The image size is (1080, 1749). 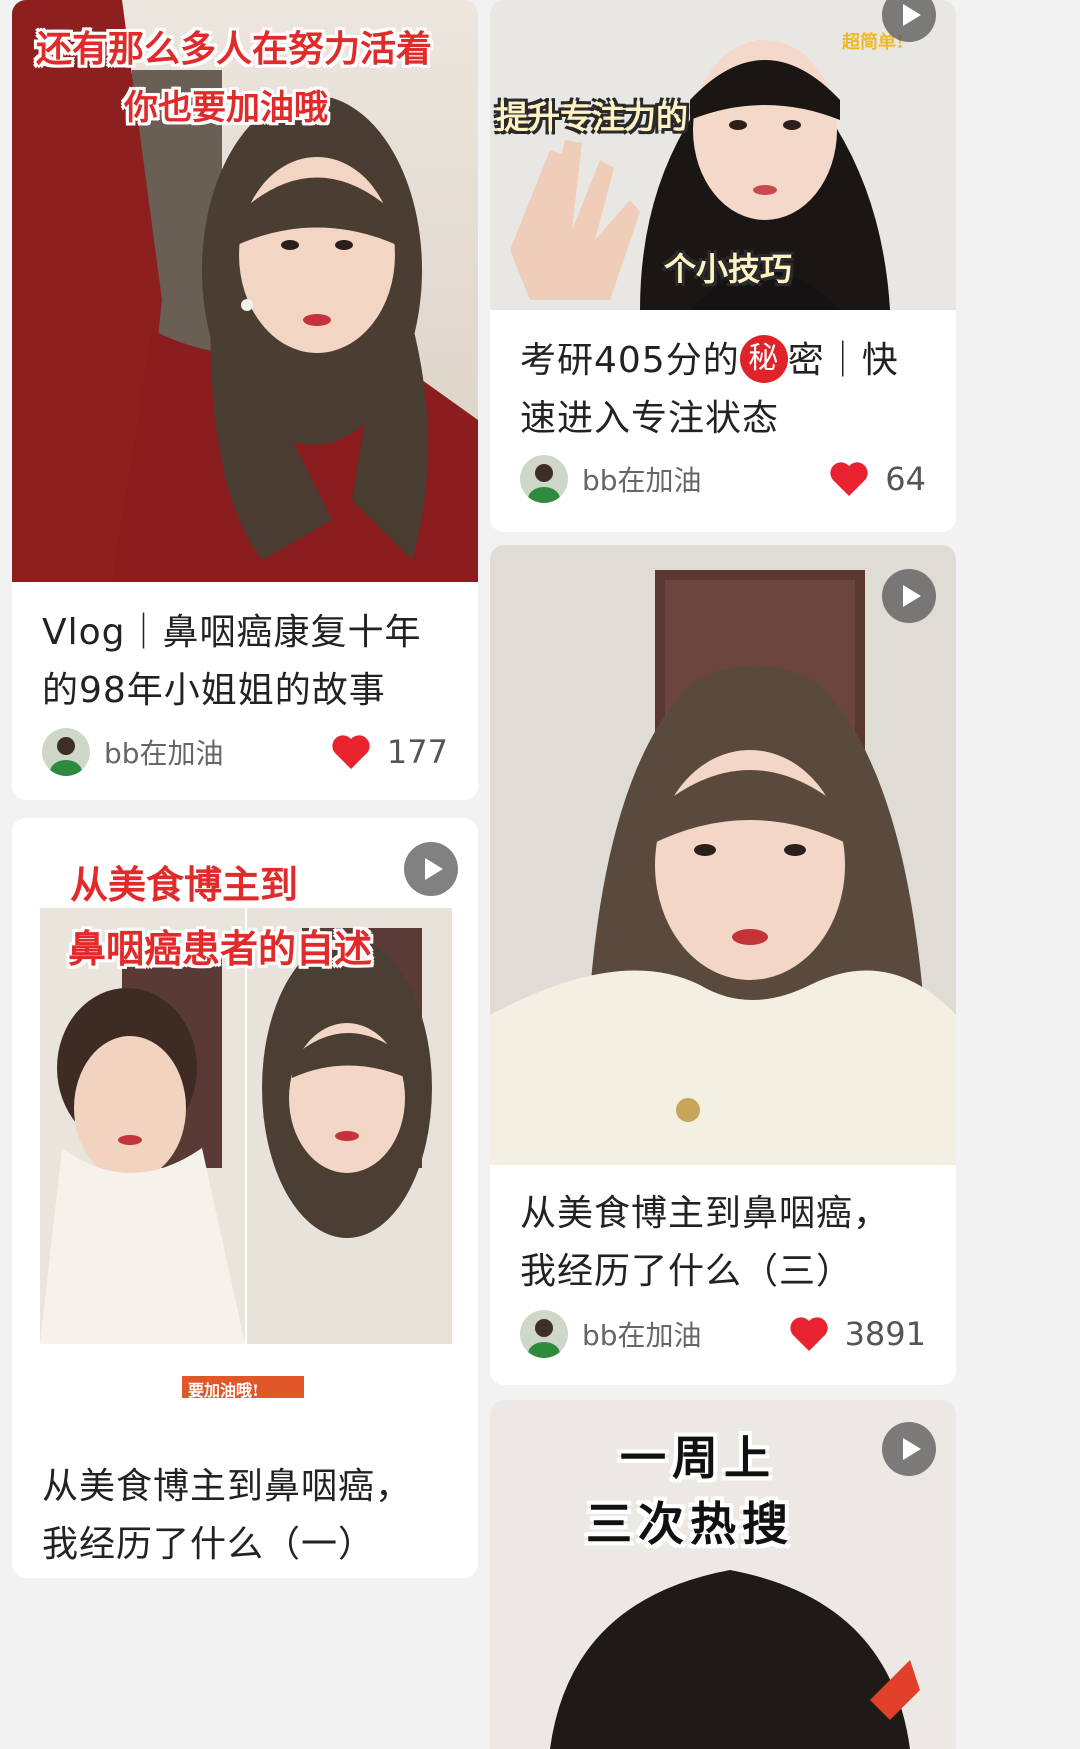 I want to click on title-text-start: 考研405分的, so click(x=630, y=360).